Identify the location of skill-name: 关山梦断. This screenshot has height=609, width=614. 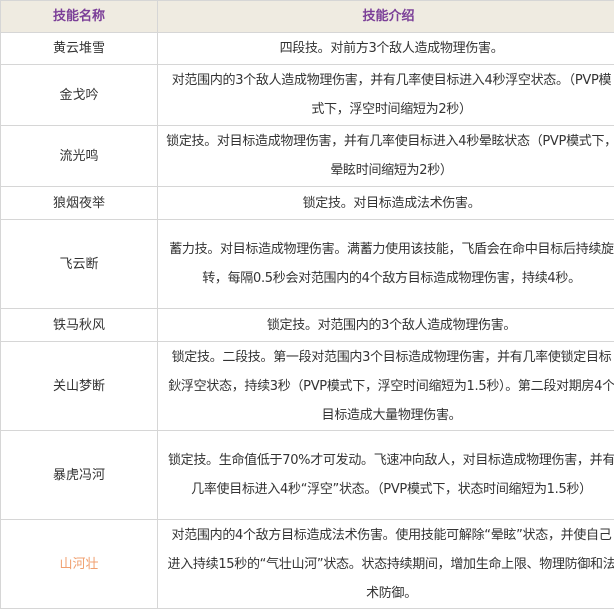
(79, 386).